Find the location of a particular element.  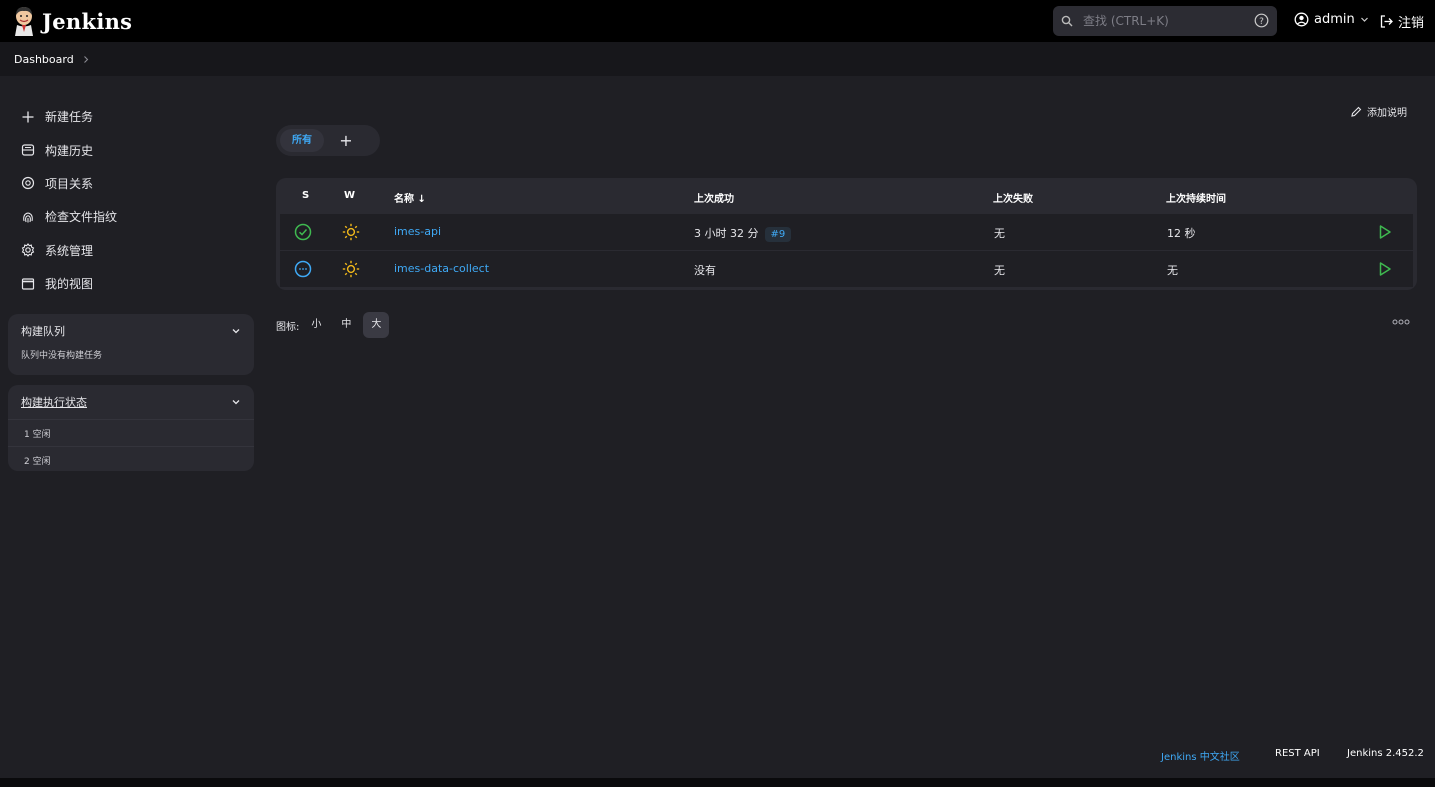

logout-icon is located at coordinates (1386, 21).